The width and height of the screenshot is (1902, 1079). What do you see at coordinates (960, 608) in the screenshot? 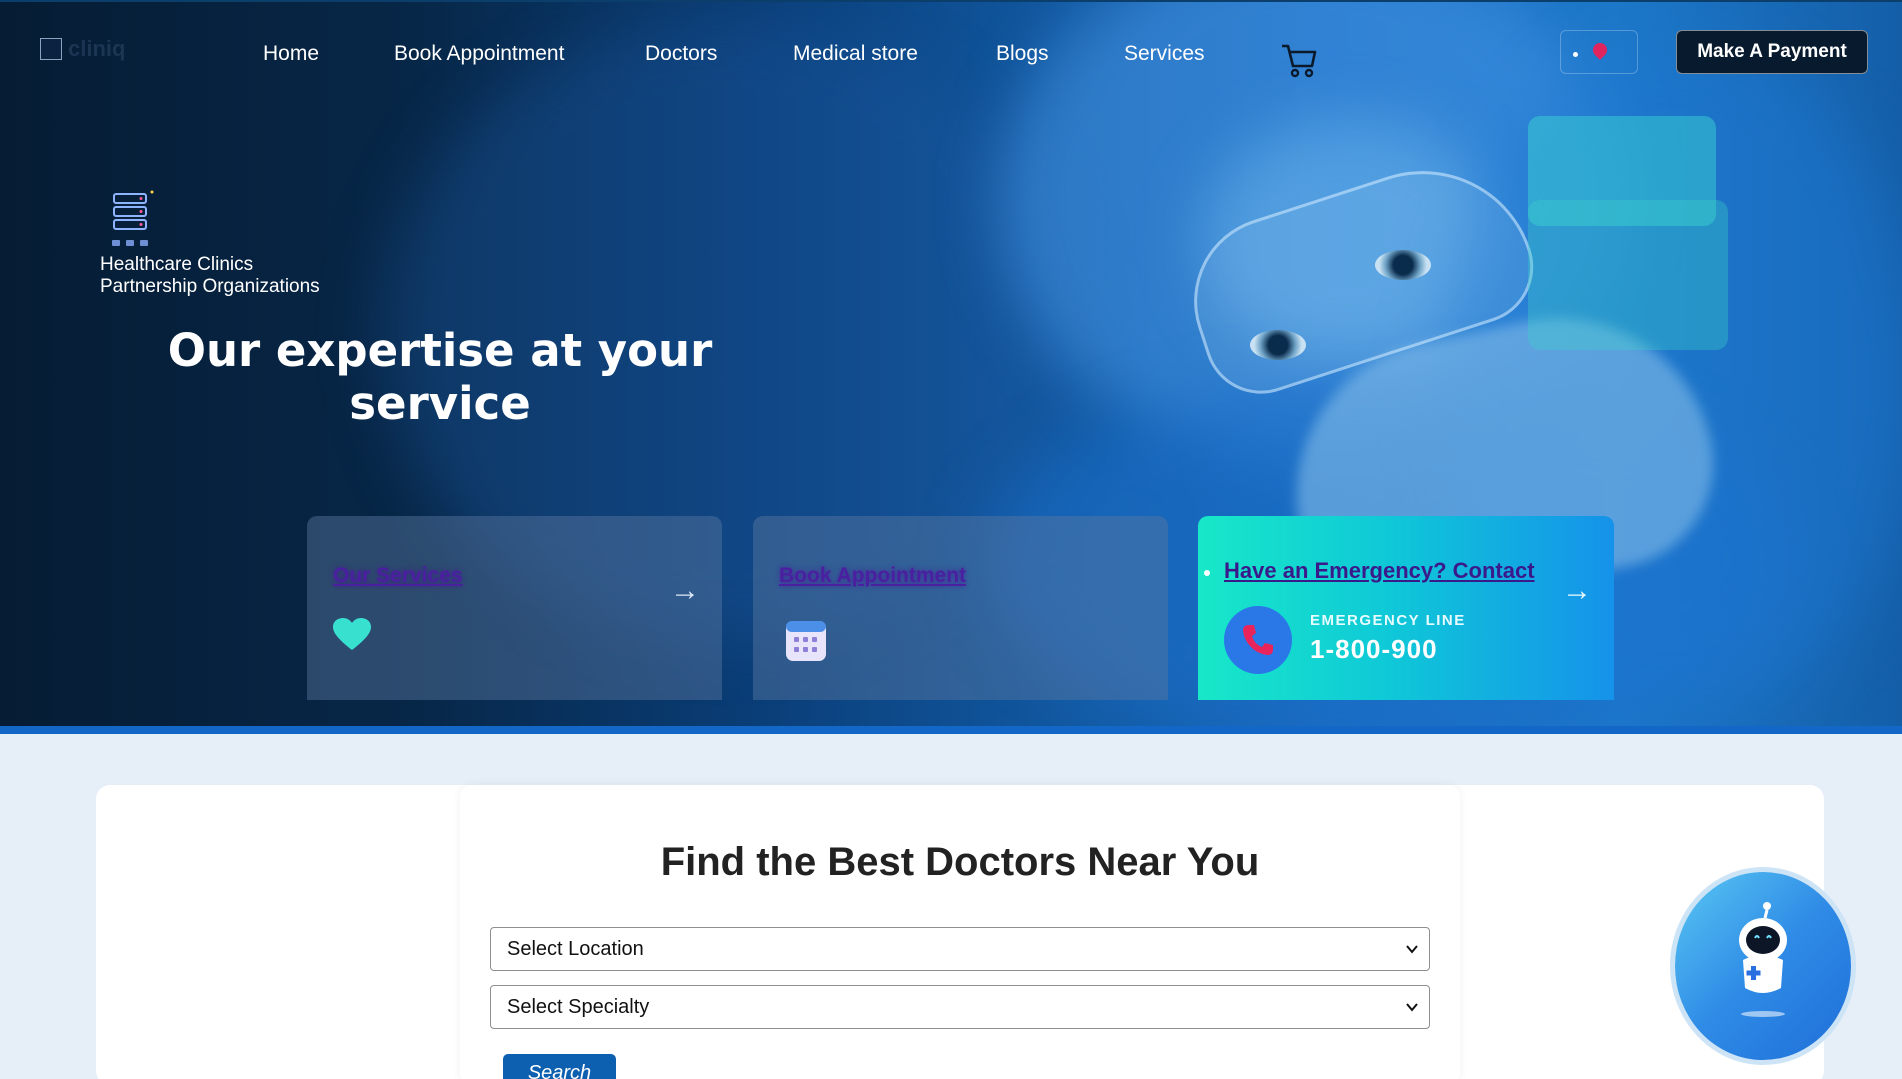
I see `appointment-card: Book Appointment` at bounding box center [960, 608].